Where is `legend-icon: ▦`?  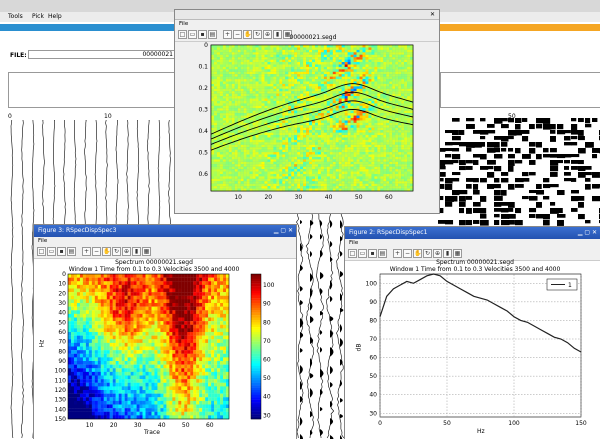
legend-icon: ▦ is located at coordinates (146, 251).